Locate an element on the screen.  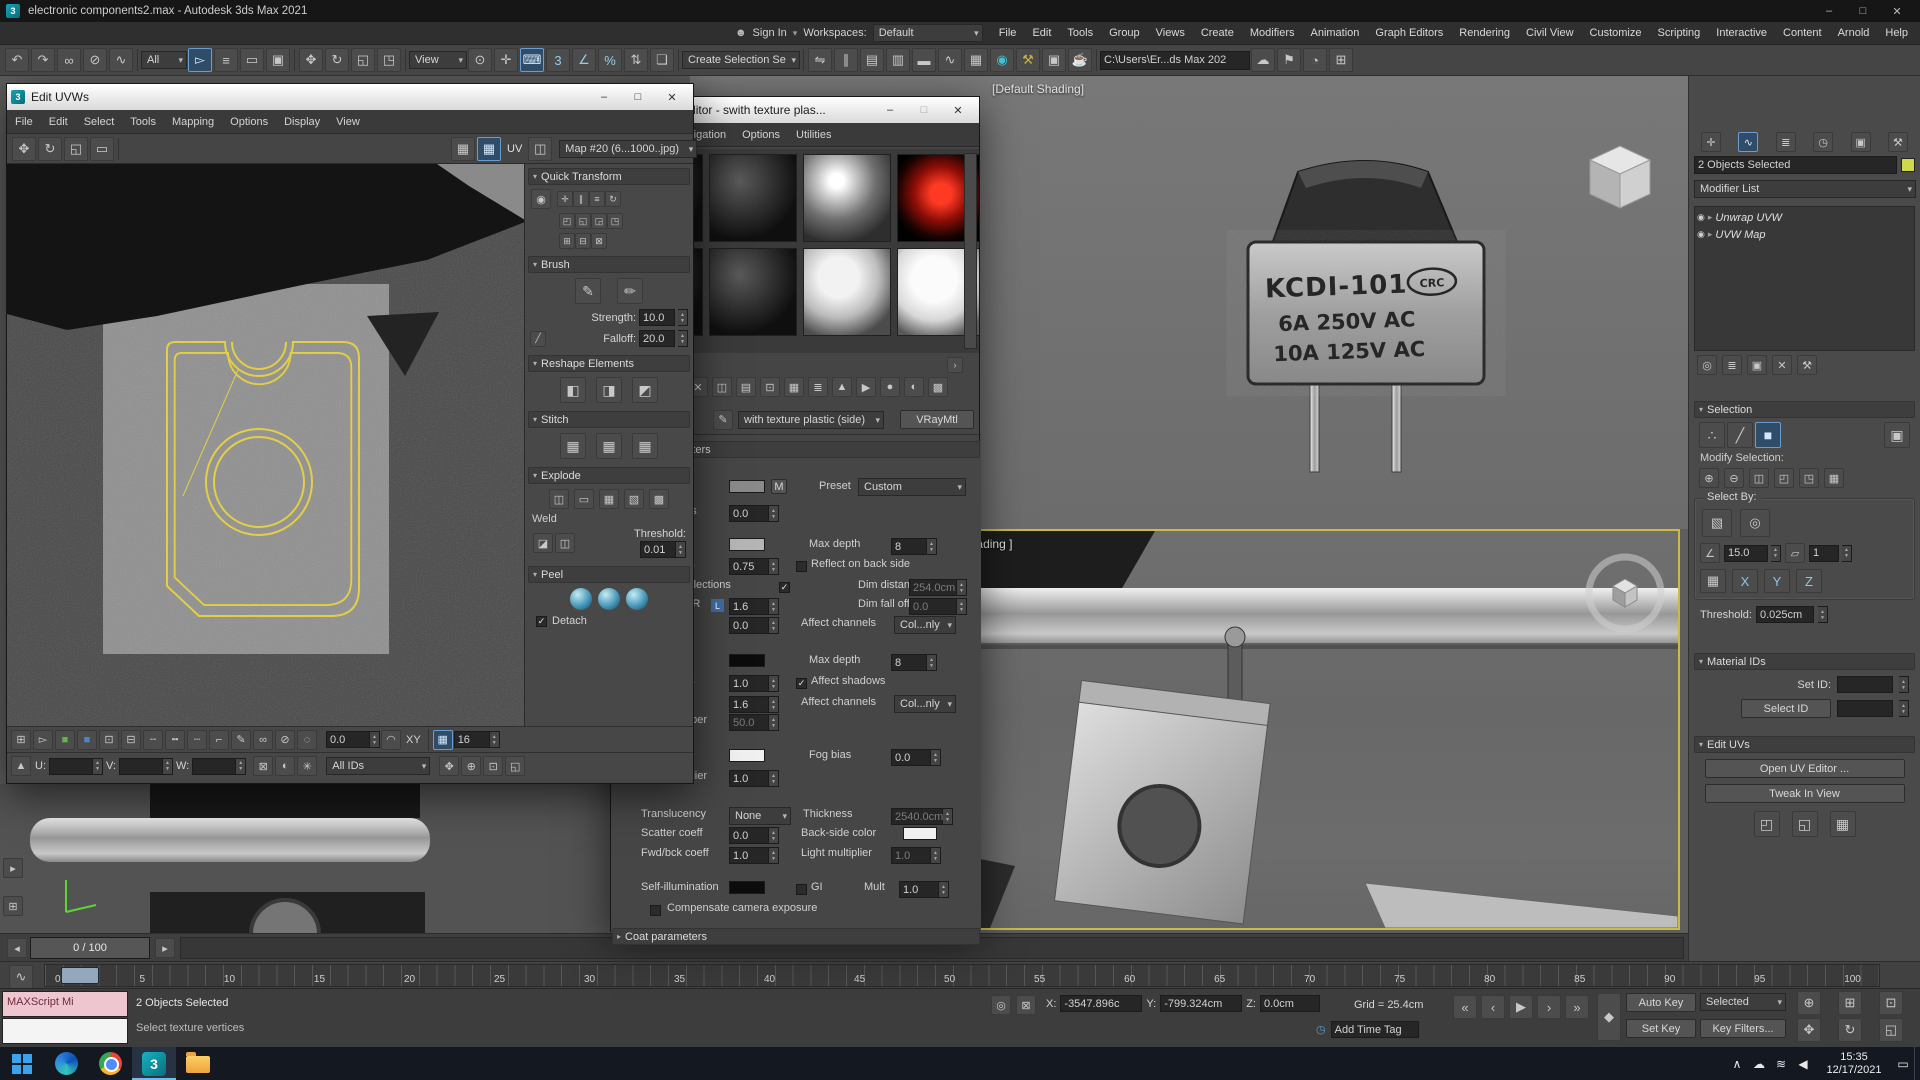
select-id-field is located at coordinates (1865, 708).